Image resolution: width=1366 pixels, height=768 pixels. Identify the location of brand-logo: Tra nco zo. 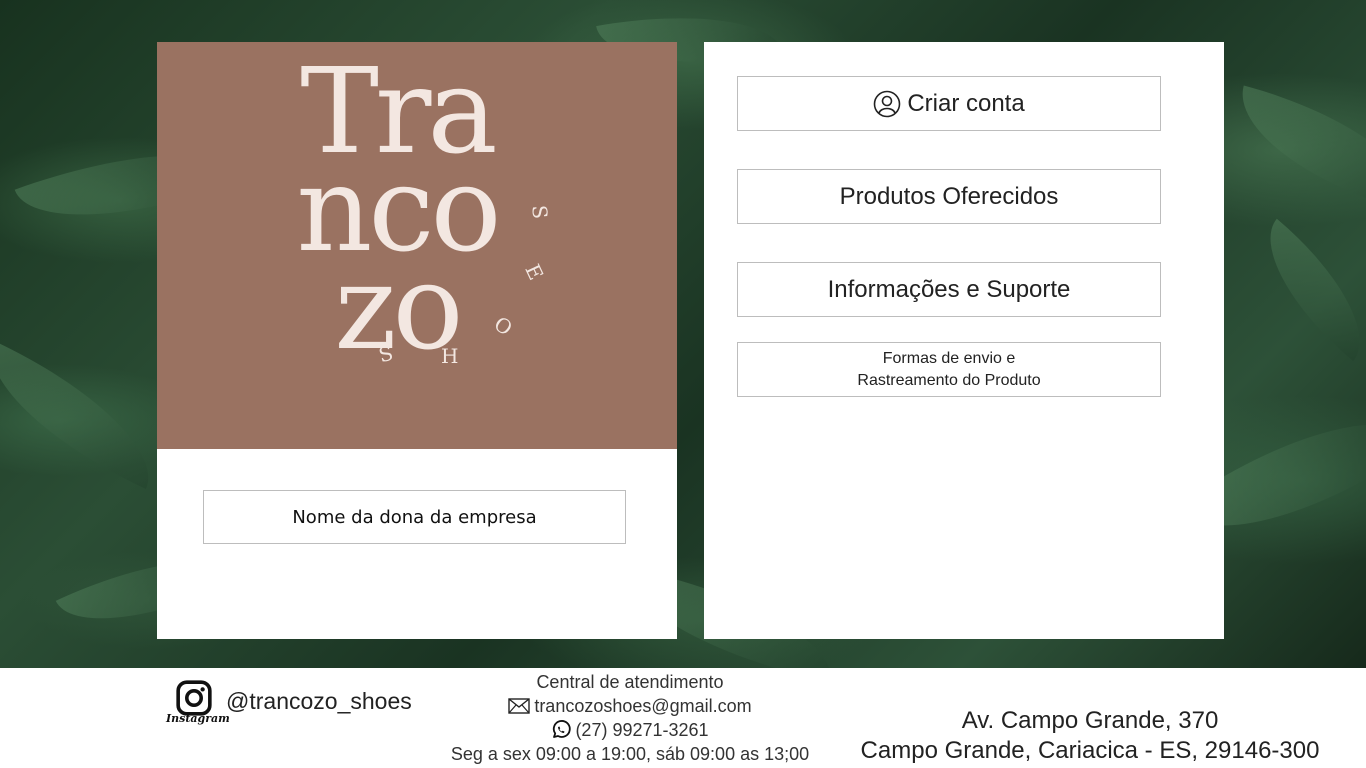
(397, 209).